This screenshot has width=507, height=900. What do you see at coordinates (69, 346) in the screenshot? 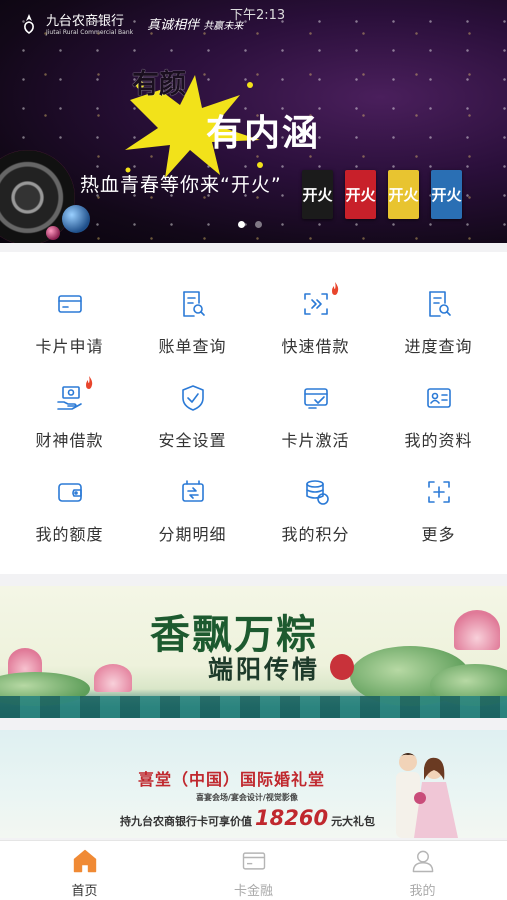
I see `menu-item-label: 卡片申请` at bounding box center [69, 346].